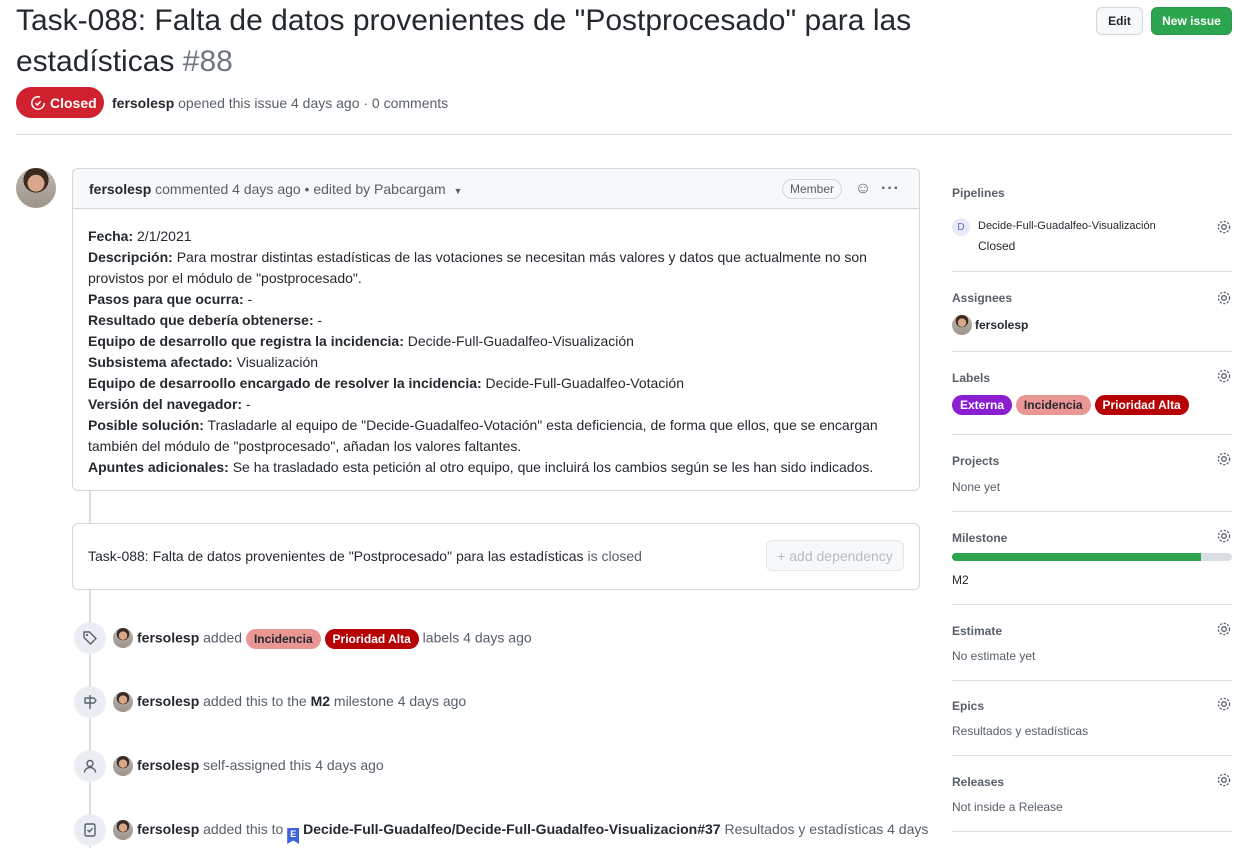  I want to click on member-badge: Member, so click(812, 189).